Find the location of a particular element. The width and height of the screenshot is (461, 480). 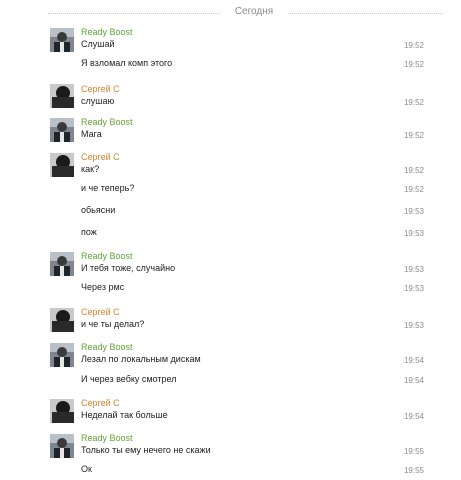

message-text: как? is located at coordinates (90, 169).